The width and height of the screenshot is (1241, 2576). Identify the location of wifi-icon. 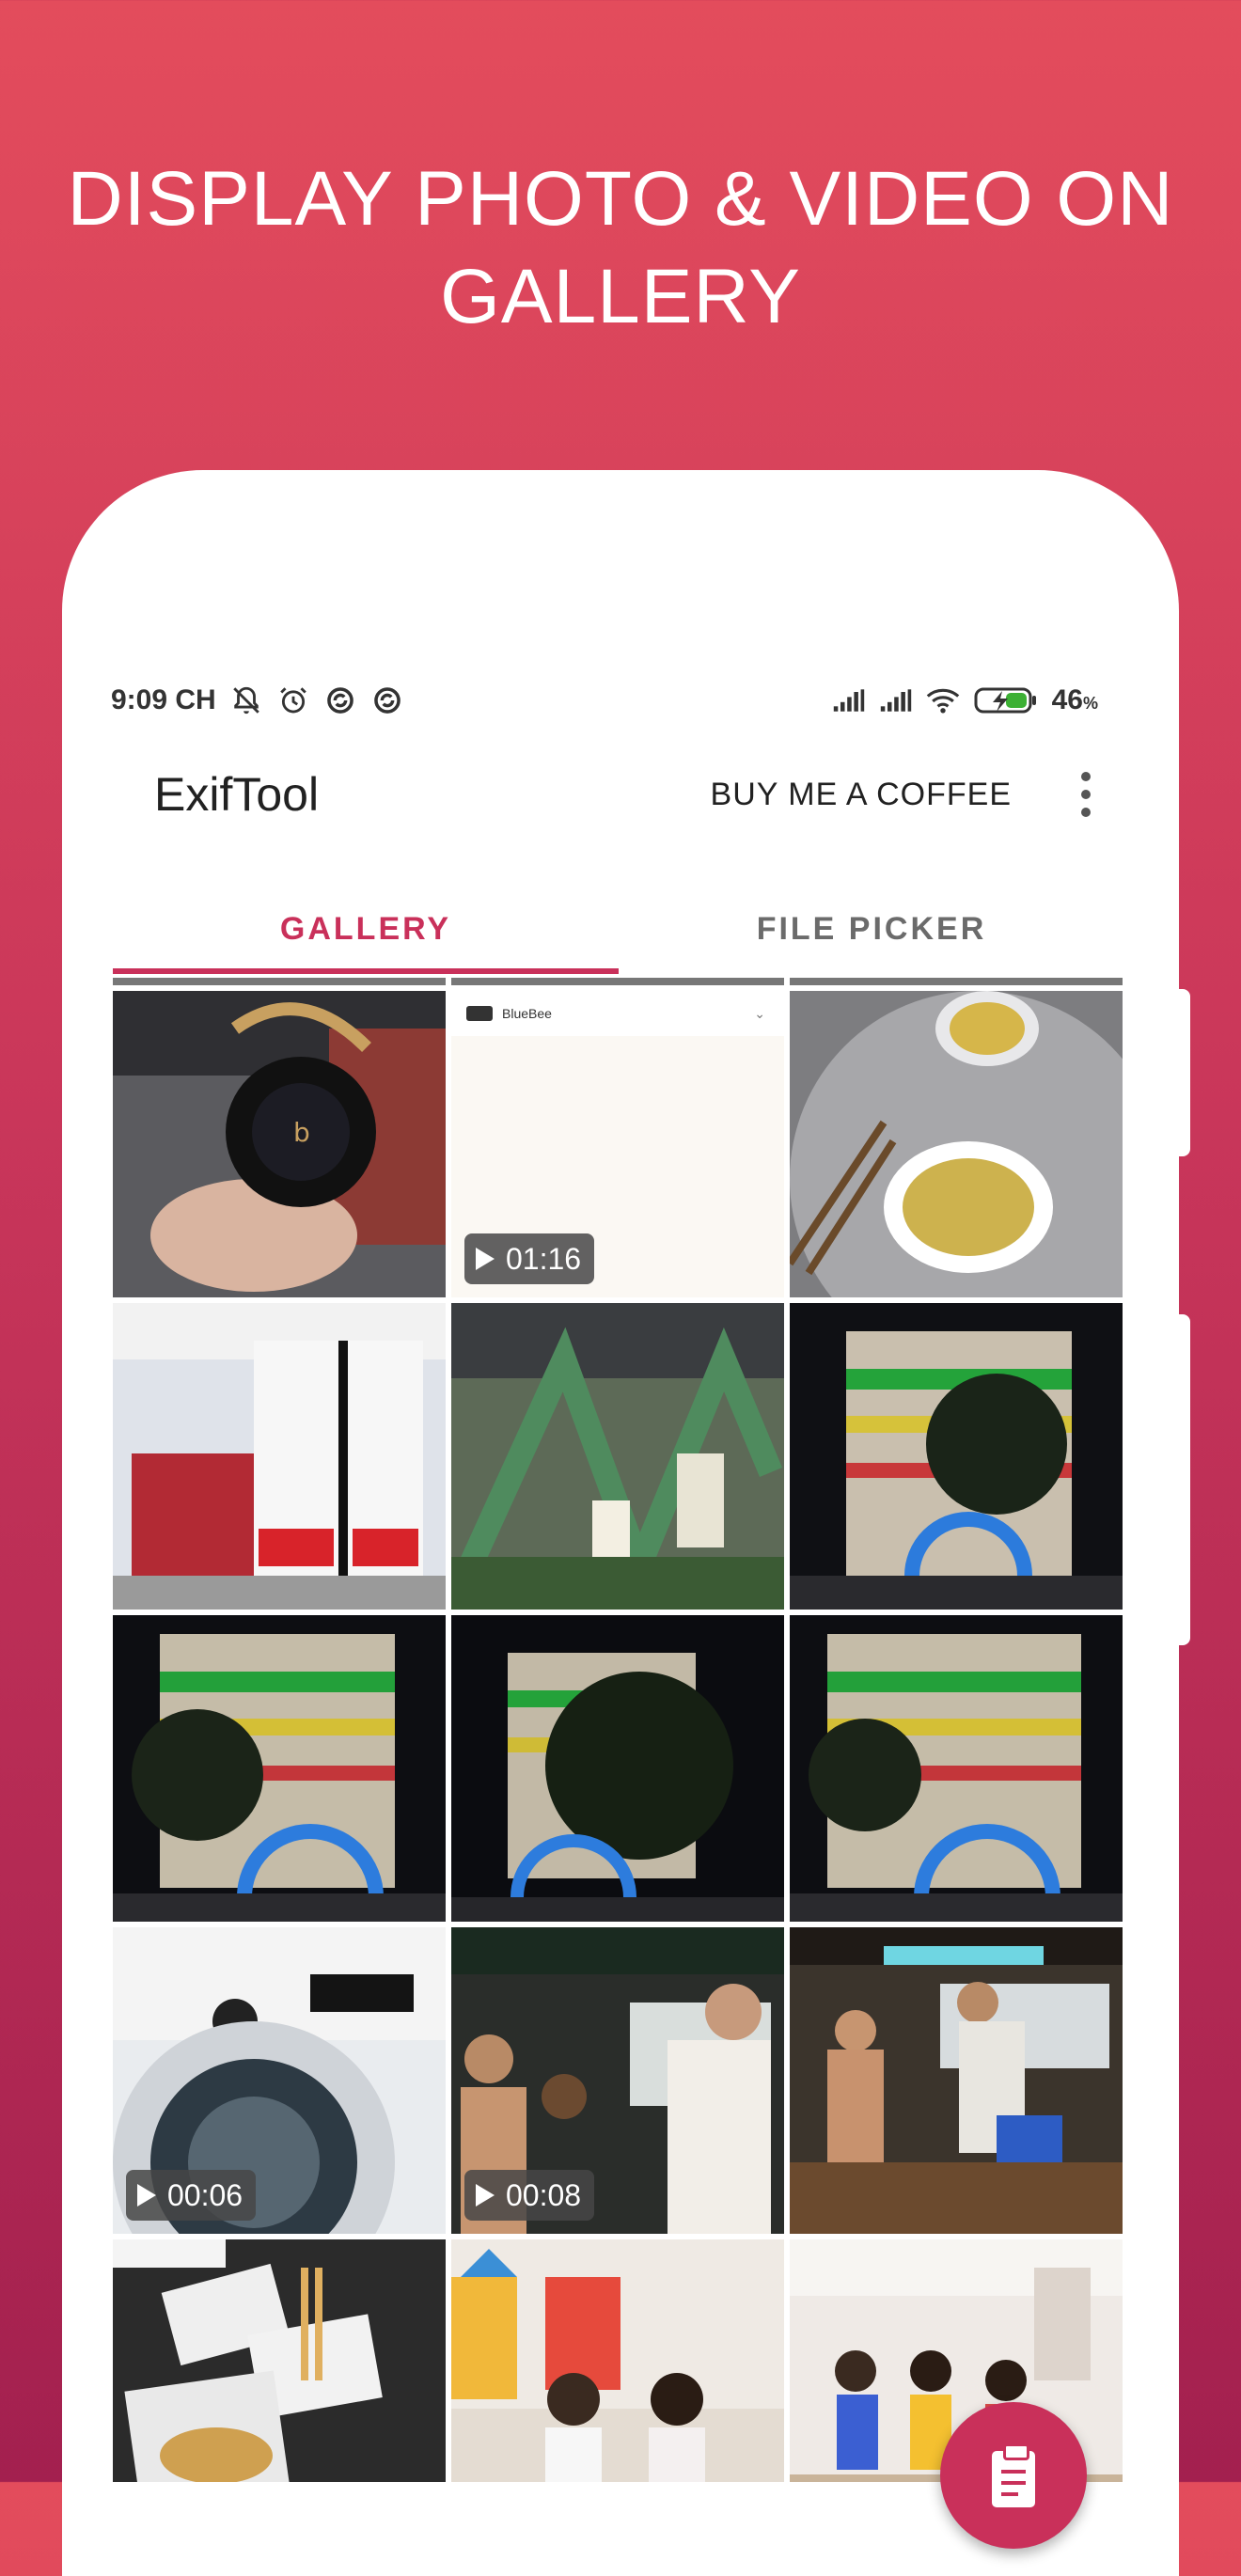
(943, 700).